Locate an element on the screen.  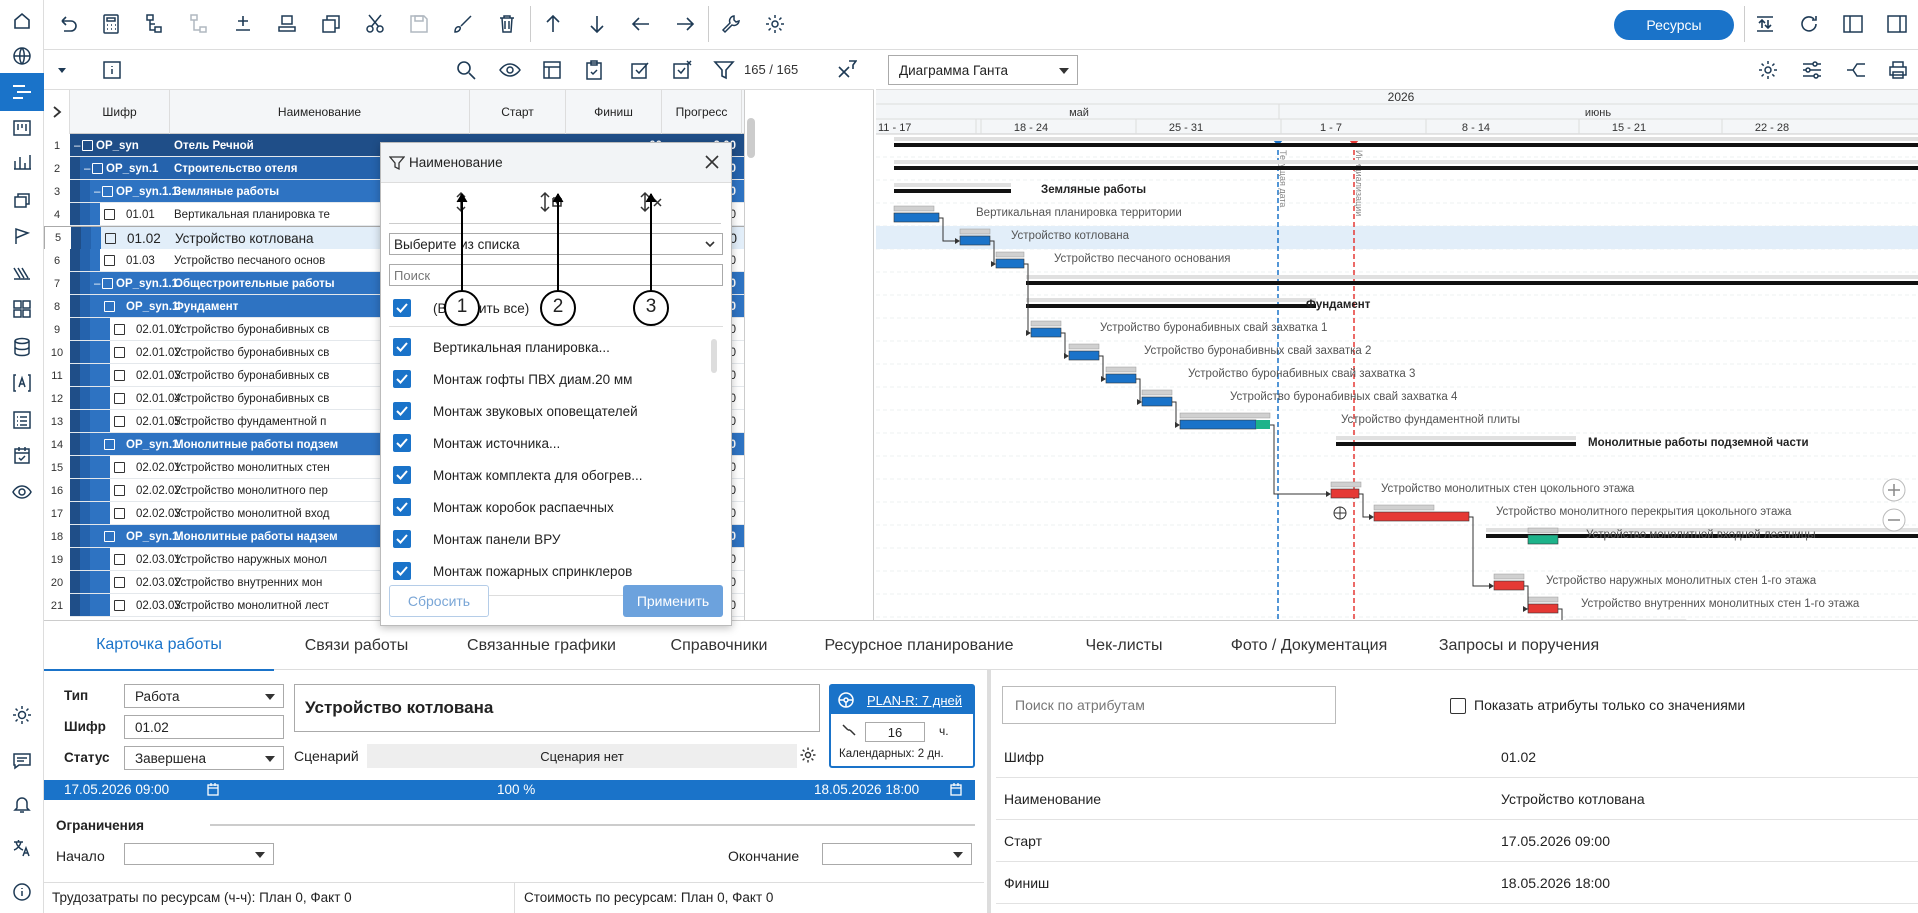
filter-icon is located at coordinates (724, 70).